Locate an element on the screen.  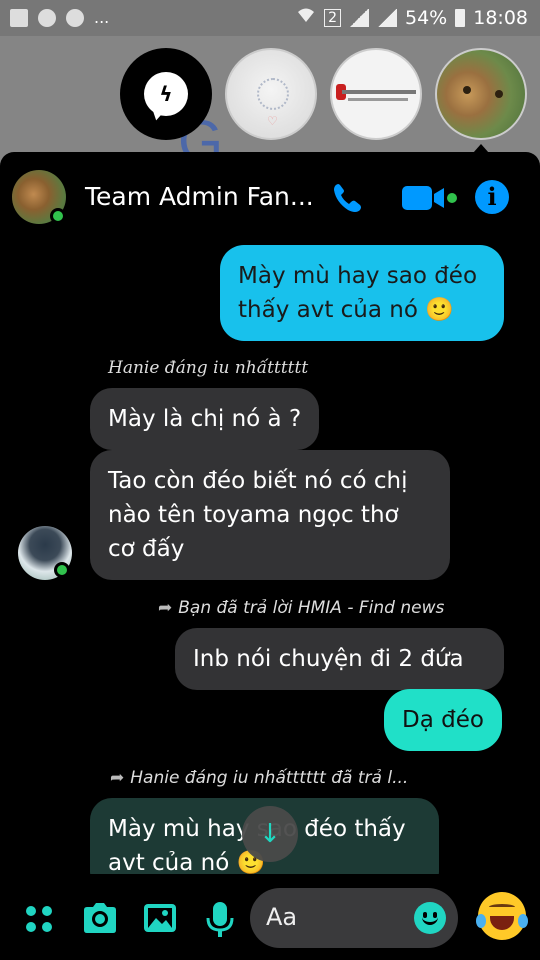
message-outgoing: Mày mù hay sao đéo thấy avt của nó 🙂 is located at coordinates (362, 293).